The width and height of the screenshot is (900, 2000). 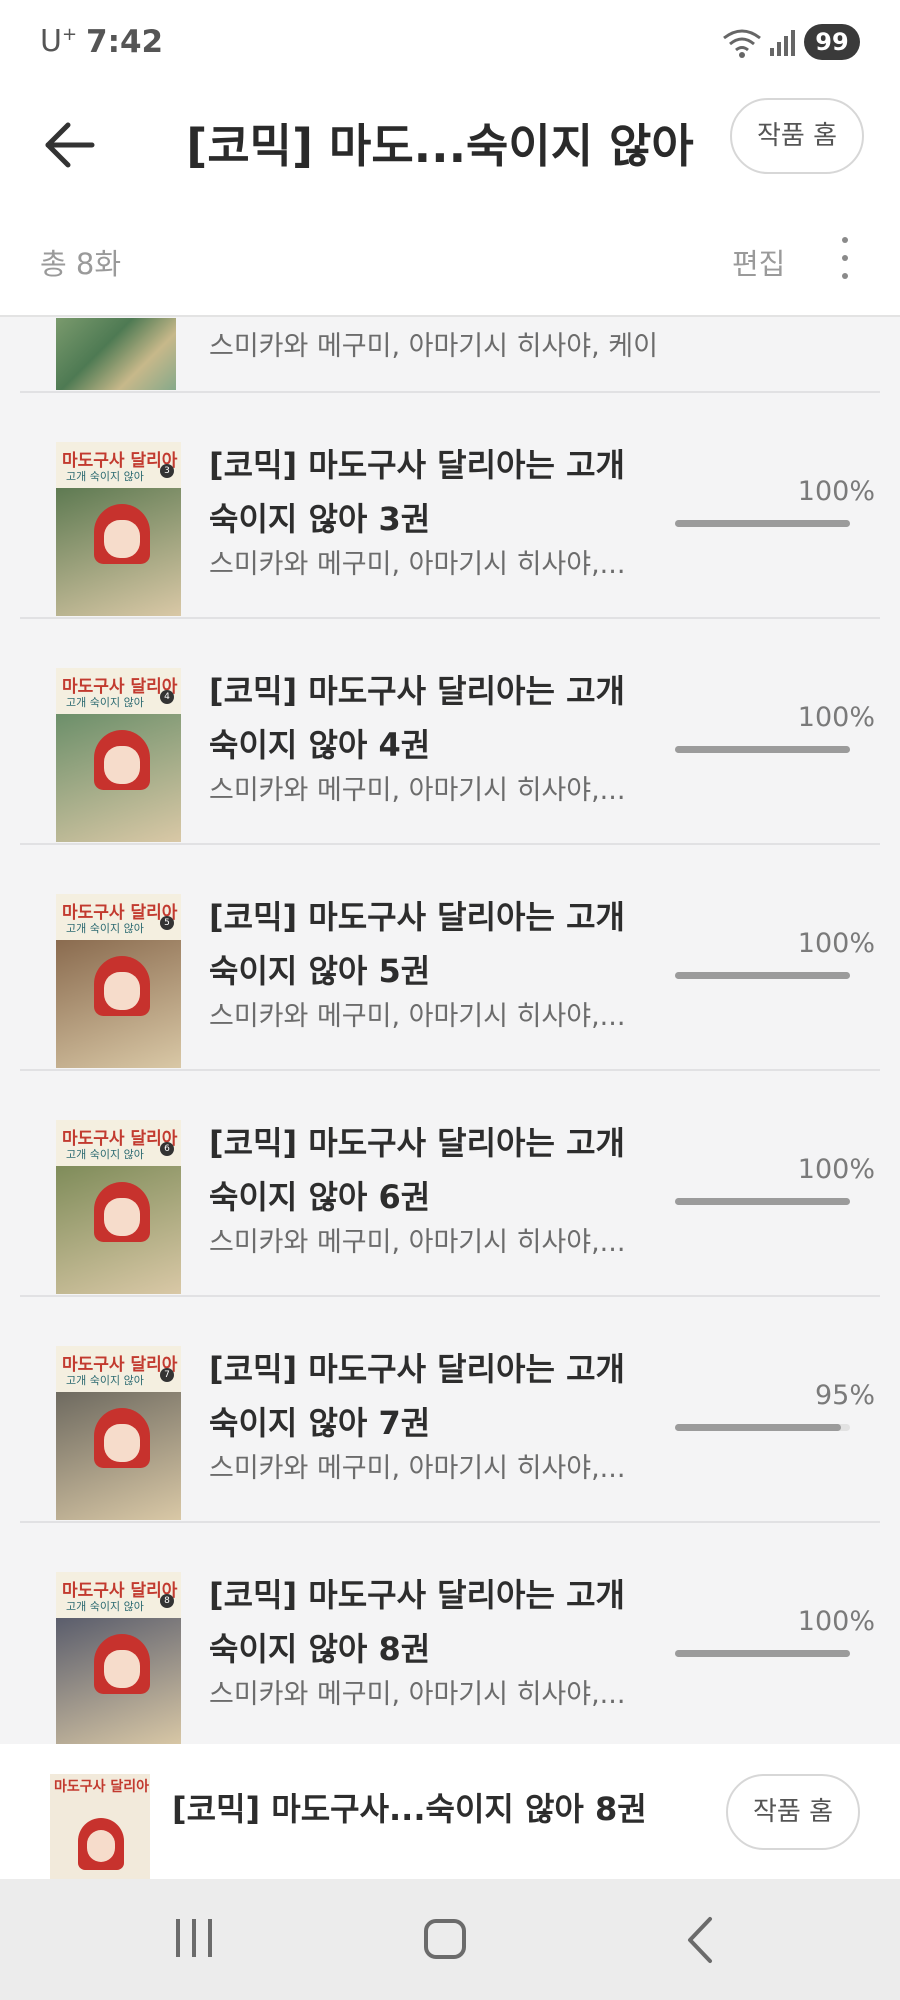 What do you see at coordinates (450, 42) in the screenshot?
I see `status-bar: U+ 7:42 99` at bounding box center [450, 42].